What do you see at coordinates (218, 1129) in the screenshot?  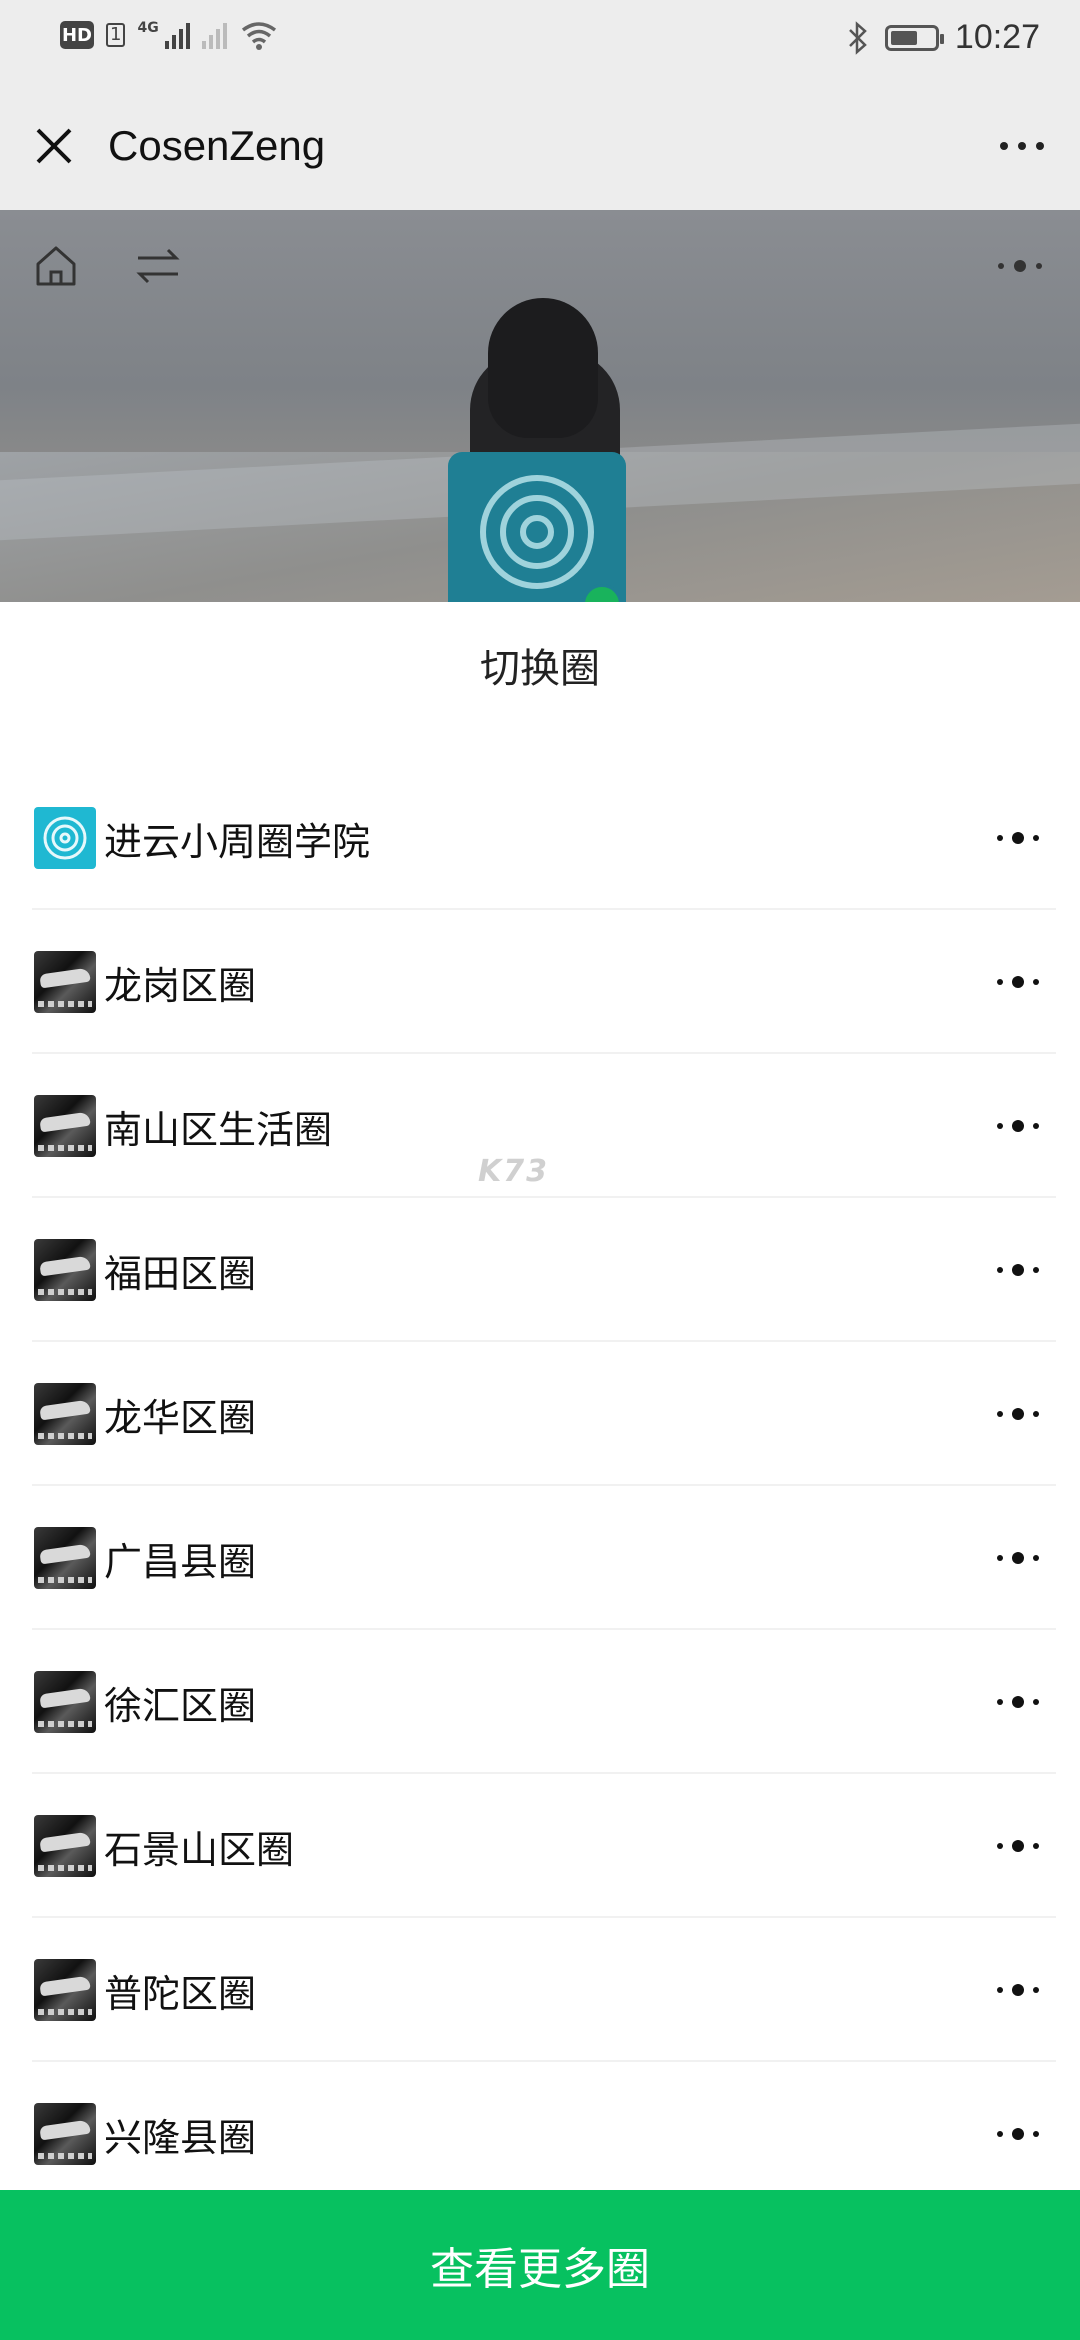 I see `list-item-label: 南山区生活圈` at bounding box center [218, 1129].